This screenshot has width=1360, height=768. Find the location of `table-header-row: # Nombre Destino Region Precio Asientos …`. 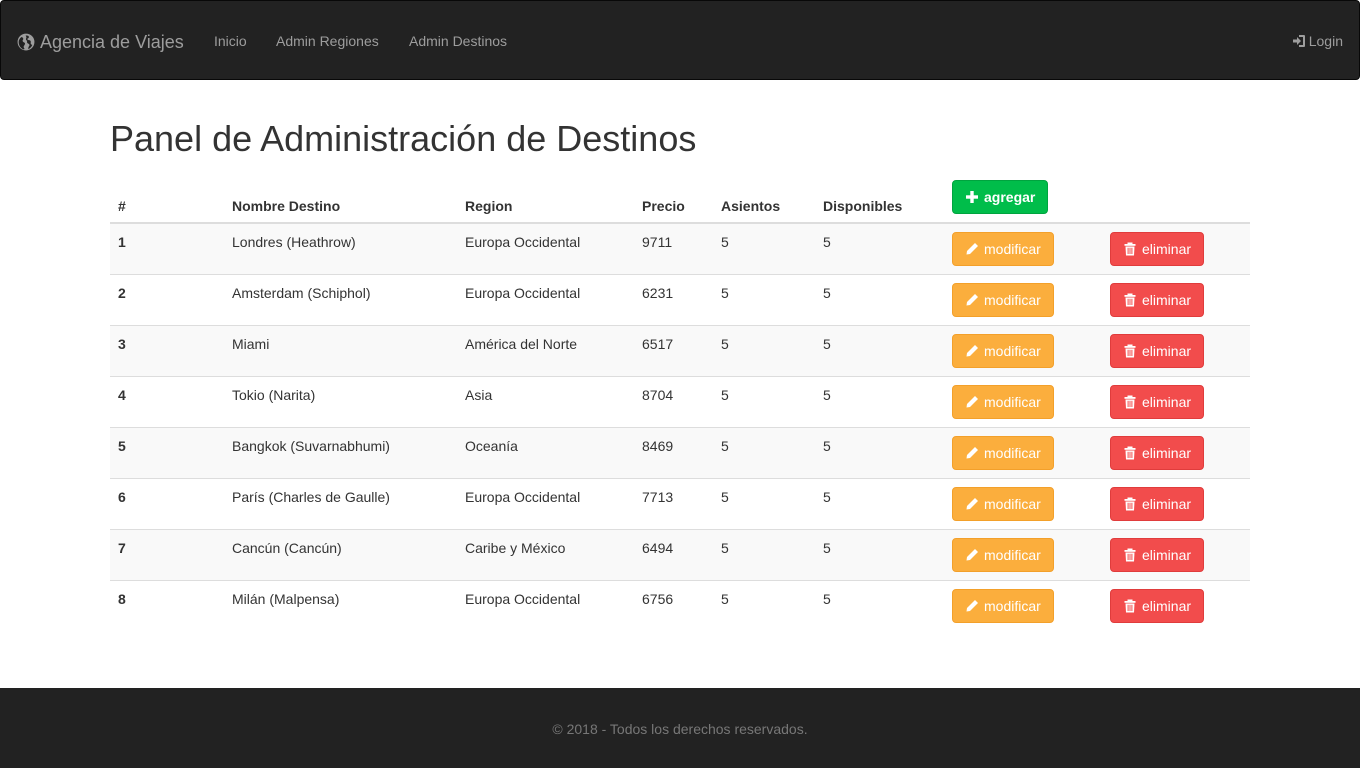

table-header-row: # Nombre Destino Region Precio Asientos … is located at coordinates (680, 198).